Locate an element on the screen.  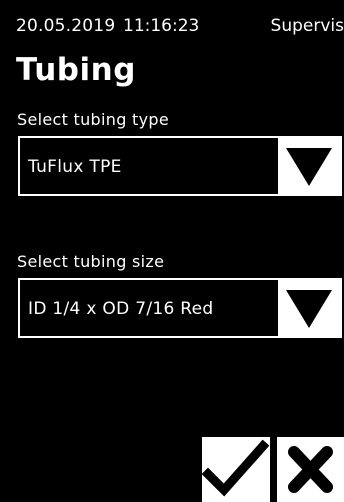
confirm-button is located at coordinates (236, 469).